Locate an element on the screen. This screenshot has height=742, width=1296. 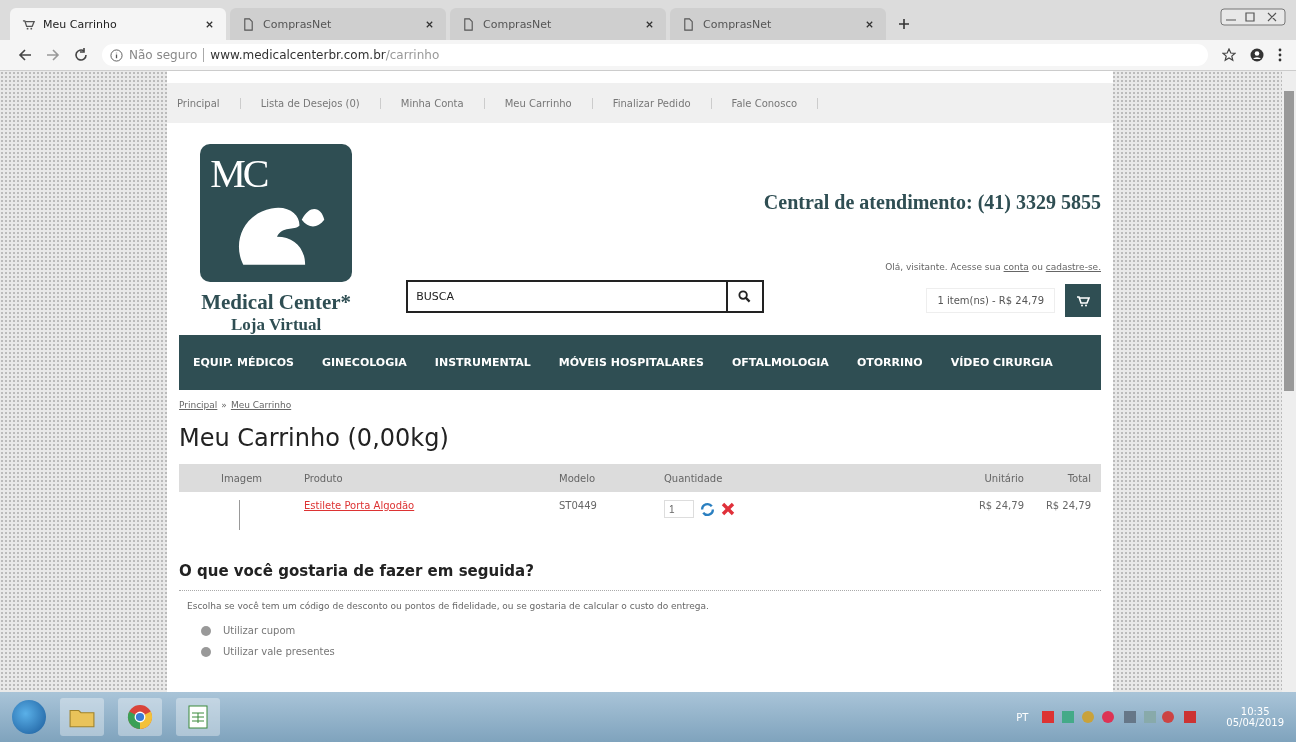
product-link: Estilete Porta Algodão is located at coordinates (359, 505).